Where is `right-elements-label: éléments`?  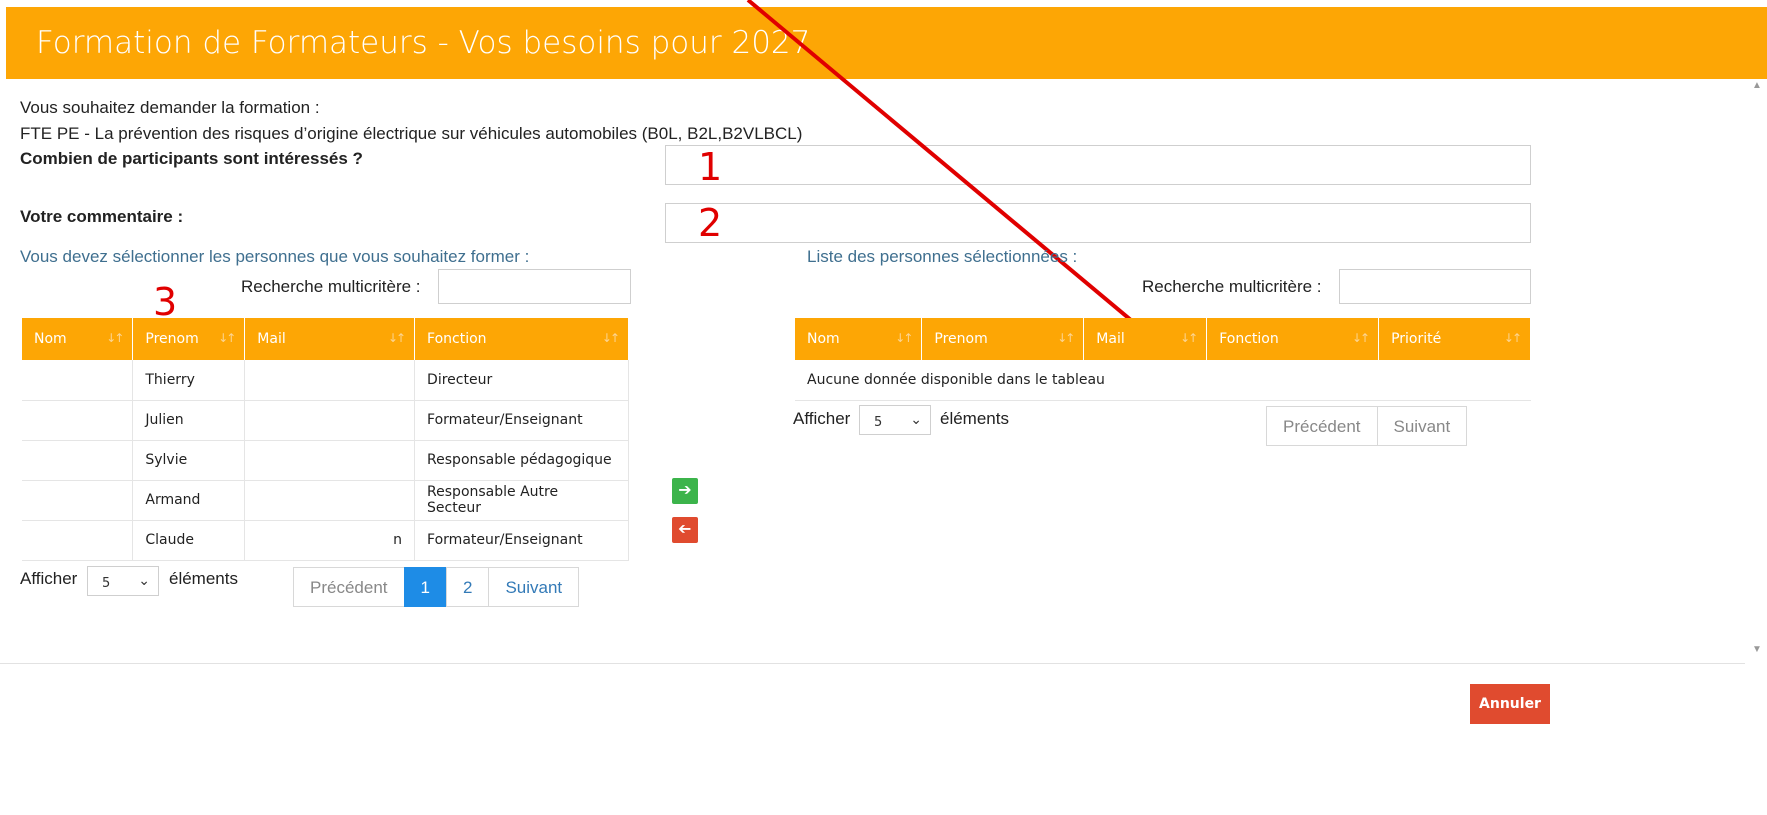 right-elements-label: éléments is located at coordinates (974, 418).